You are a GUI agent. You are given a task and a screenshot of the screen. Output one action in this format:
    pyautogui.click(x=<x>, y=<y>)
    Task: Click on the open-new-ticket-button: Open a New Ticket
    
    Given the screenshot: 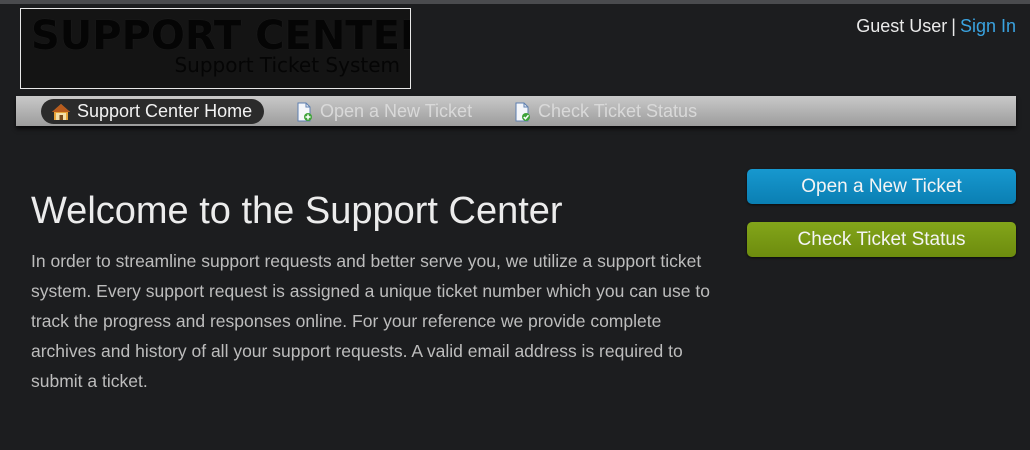 What is the action you would take?
    pyautogui.click(x=881, y=186)
    